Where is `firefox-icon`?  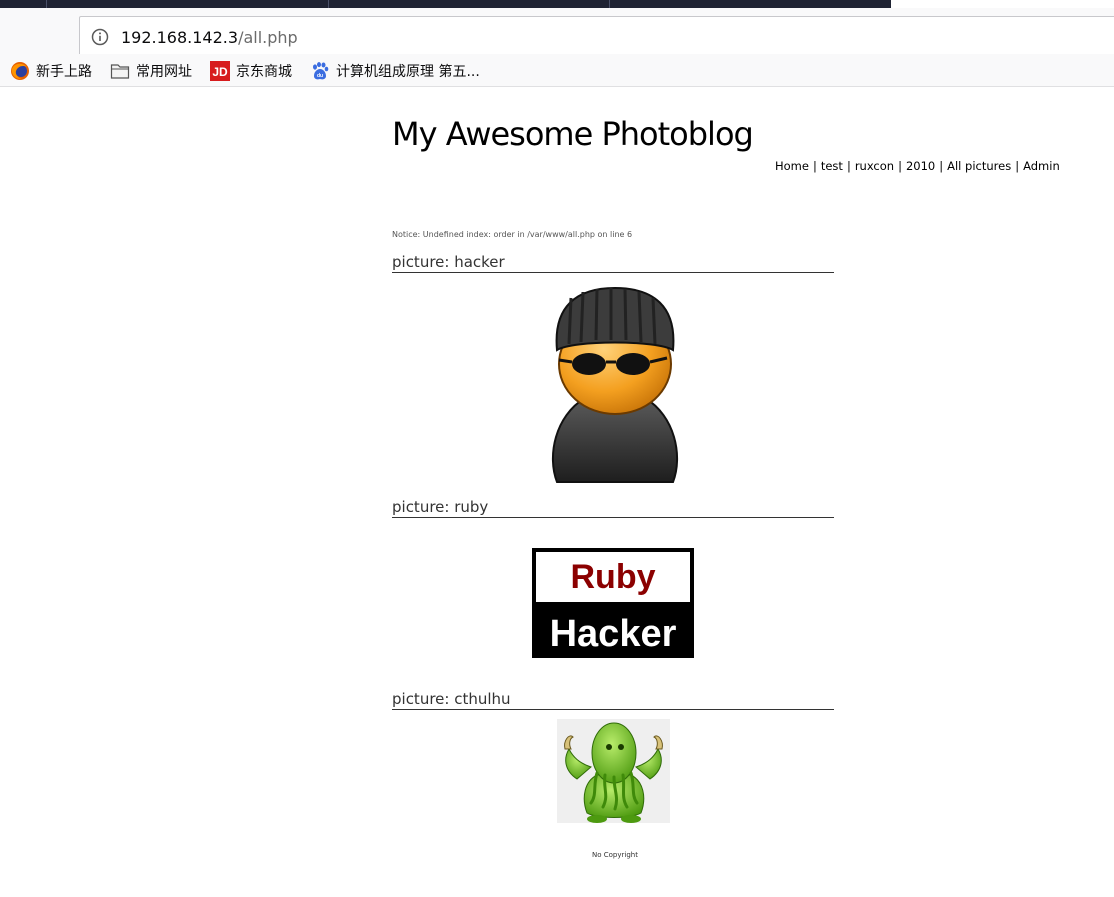 firefox-icon is located at coordinates (20, 71).